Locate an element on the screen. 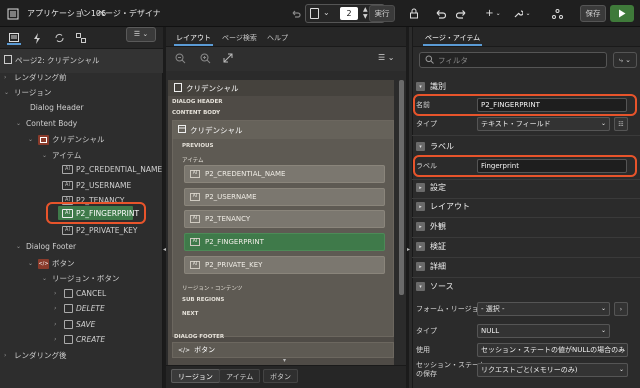  redo-arrow-icon is located at coordinates (461, 13).